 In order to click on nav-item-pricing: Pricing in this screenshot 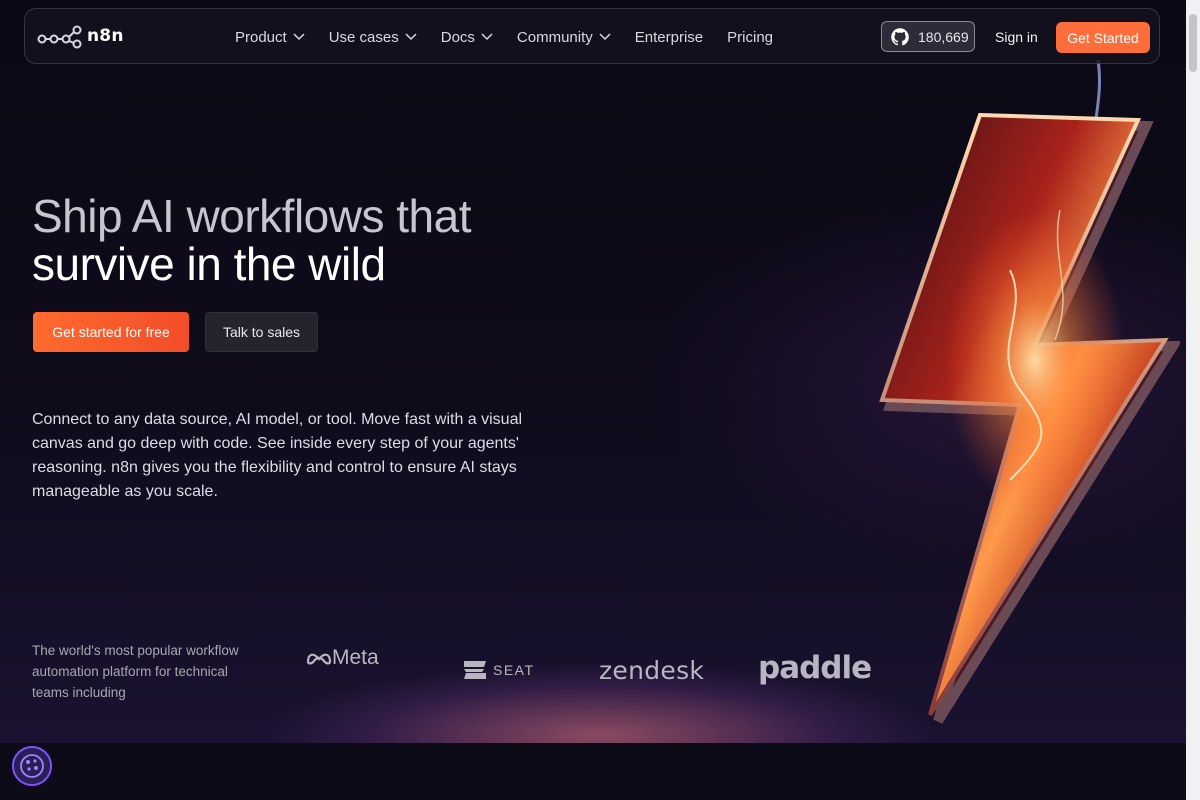, I will do `click(750, 37)`.